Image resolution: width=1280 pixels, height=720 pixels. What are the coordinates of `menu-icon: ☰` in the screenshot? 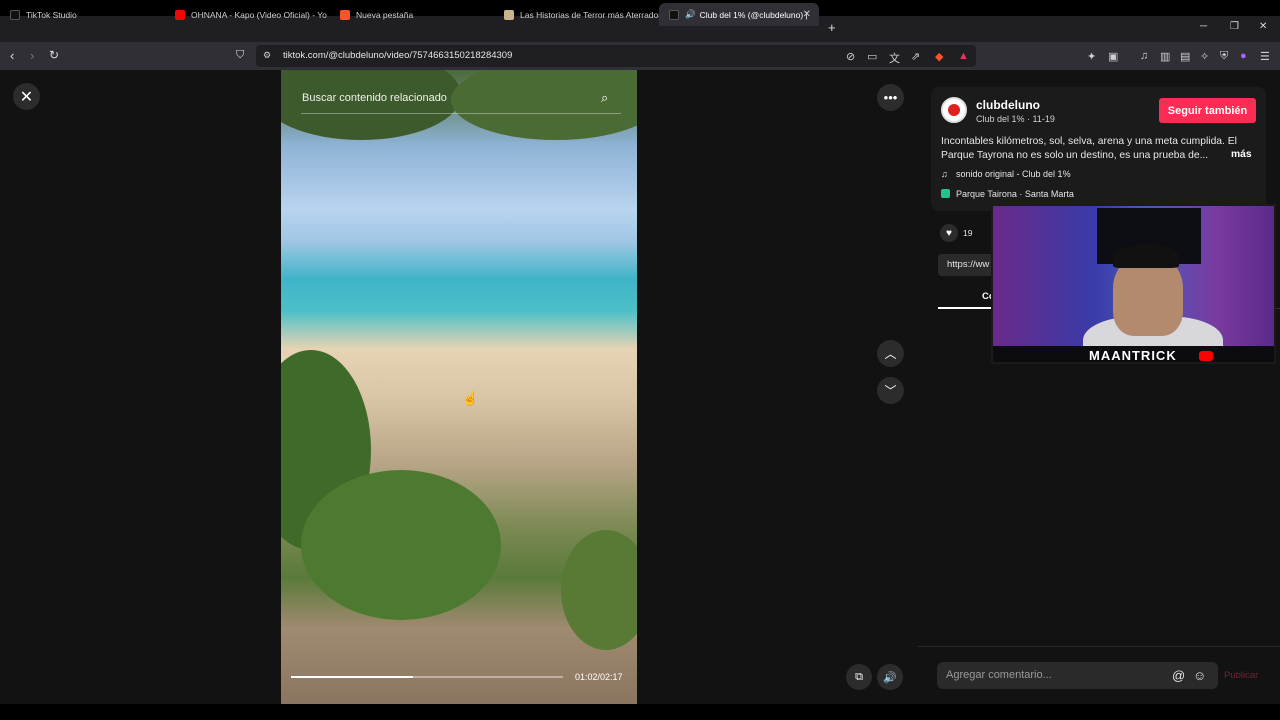 It's located at (1265, 56).